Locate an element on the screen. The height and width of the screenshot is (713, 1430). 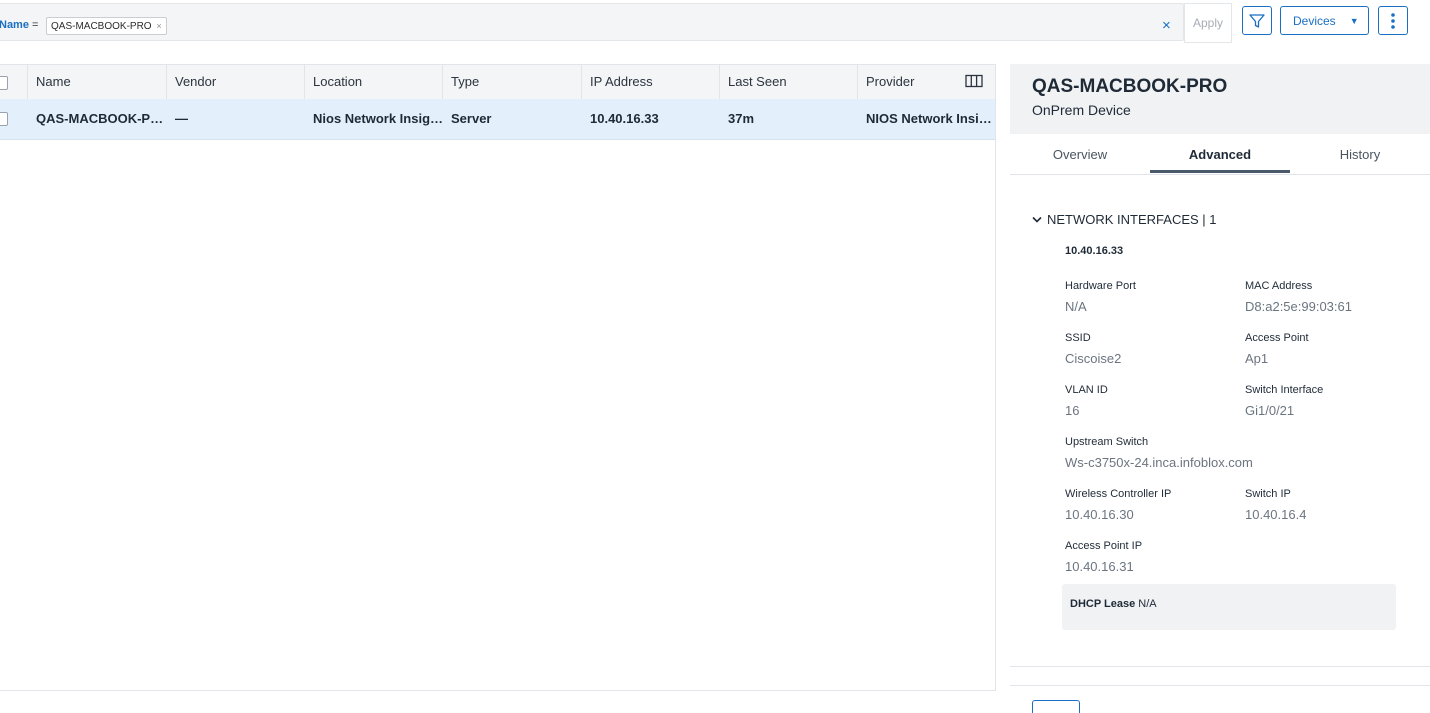
switch-ip-value: 10.40.16.4 is located at coordinates (1276, 514).